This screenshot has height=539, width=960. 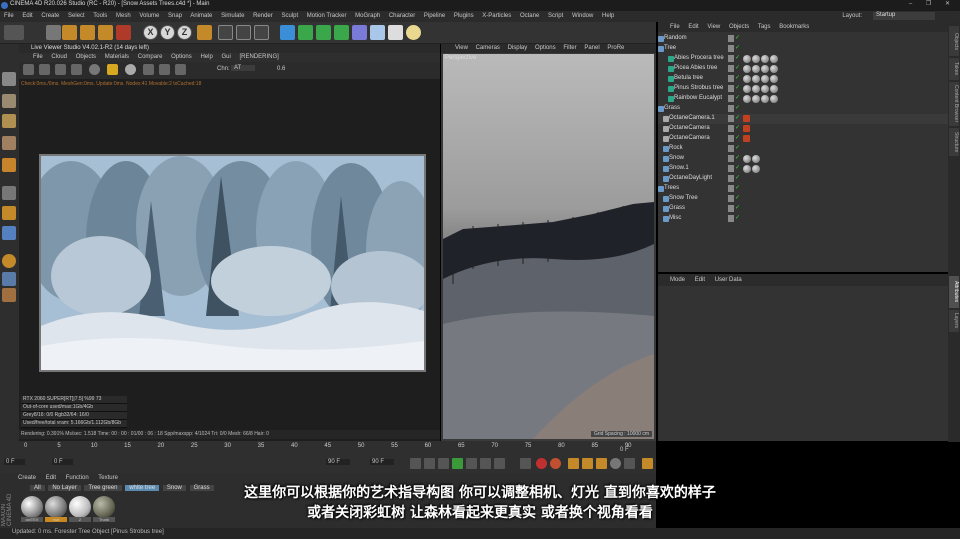 I want to click on camera-tag-icon, so click(x=746, y=138).